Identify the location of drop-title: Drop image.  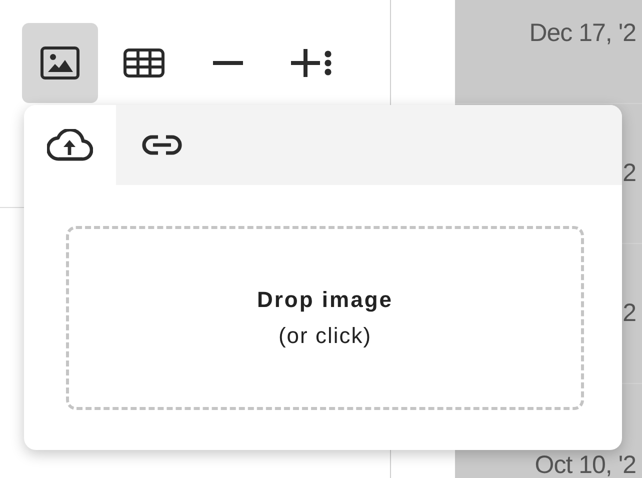
(325, 300).